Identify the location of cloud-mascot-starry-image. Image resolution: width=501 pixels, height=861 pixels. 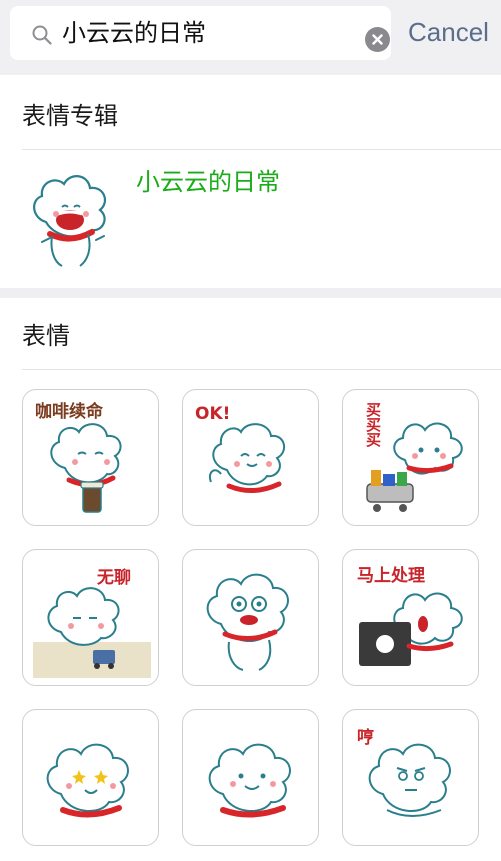
(87, 780).